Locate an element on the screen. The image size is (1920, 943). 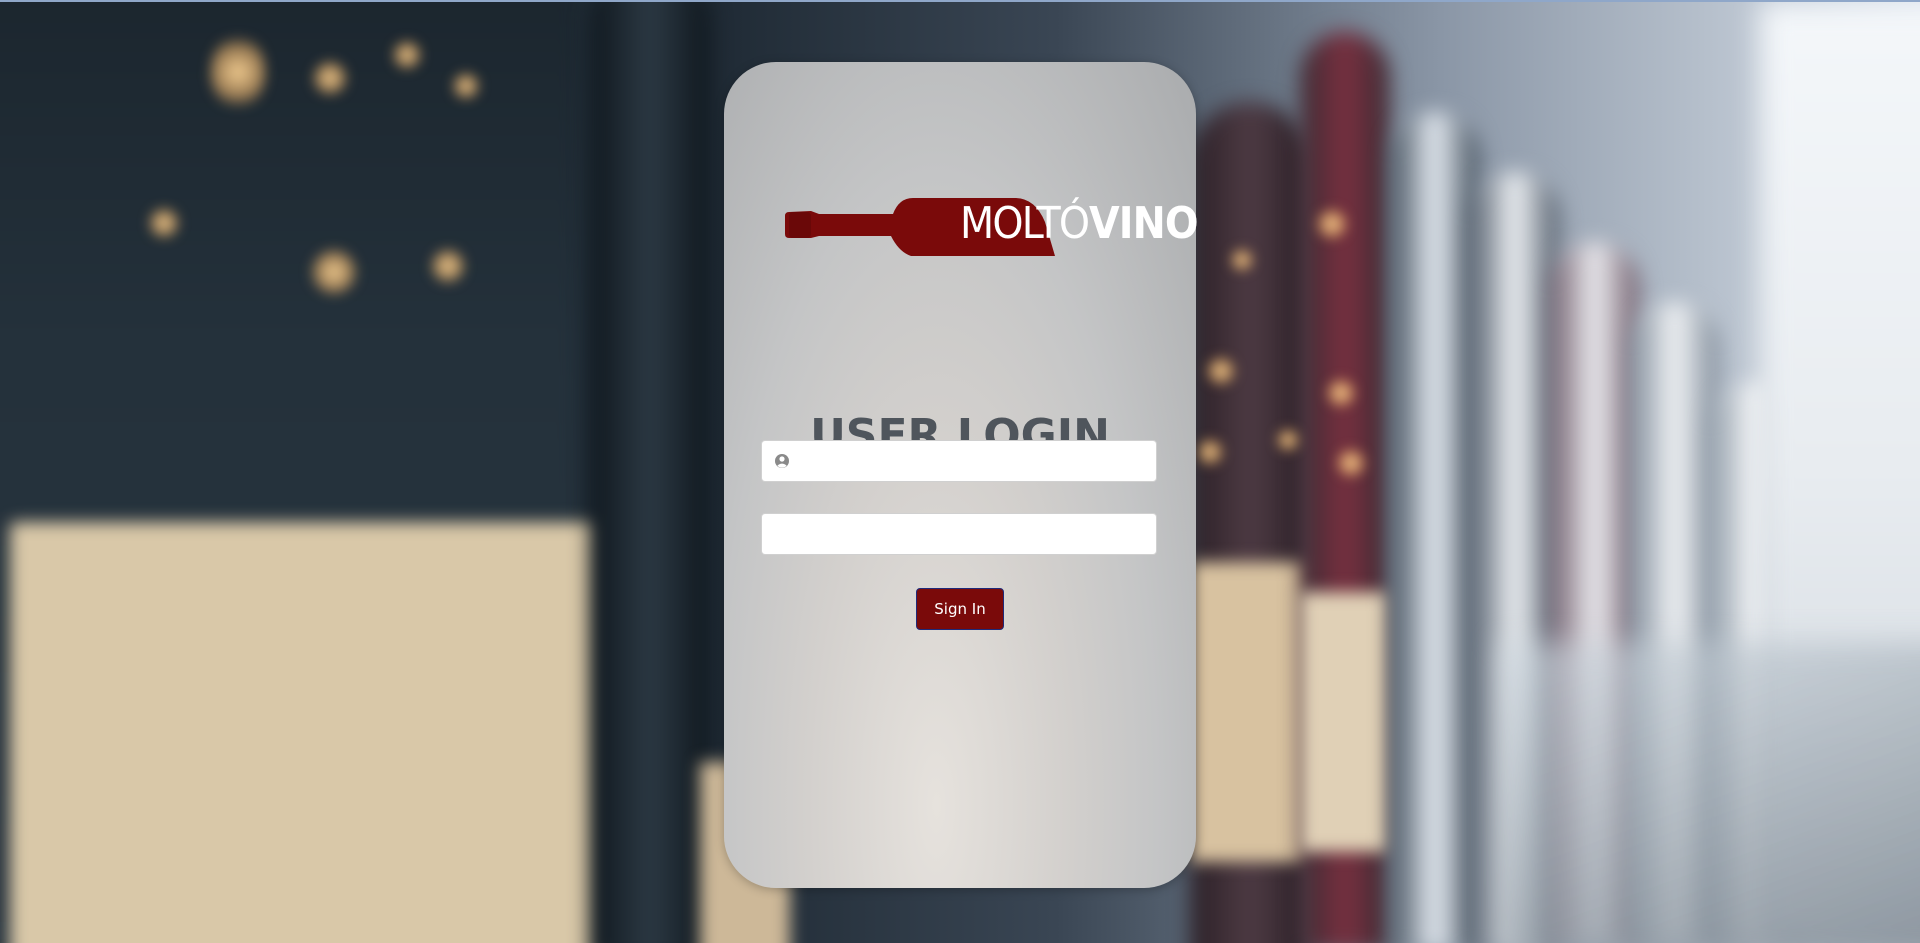
password-field is located at coordinates (959, 534).